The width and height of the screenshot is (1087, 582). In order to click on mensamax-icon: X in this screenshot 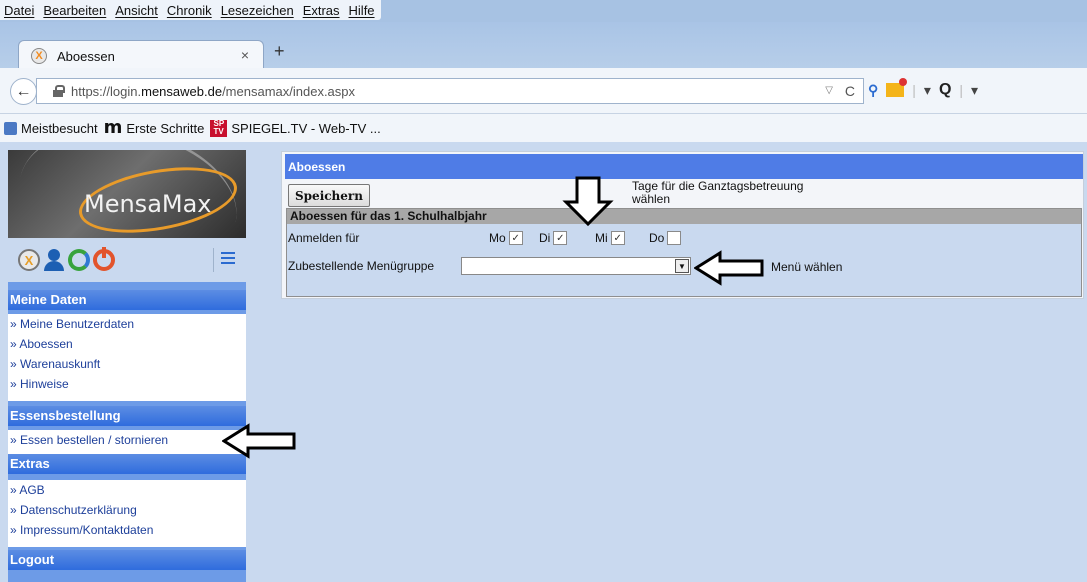, I will do `click(29, 260)`.